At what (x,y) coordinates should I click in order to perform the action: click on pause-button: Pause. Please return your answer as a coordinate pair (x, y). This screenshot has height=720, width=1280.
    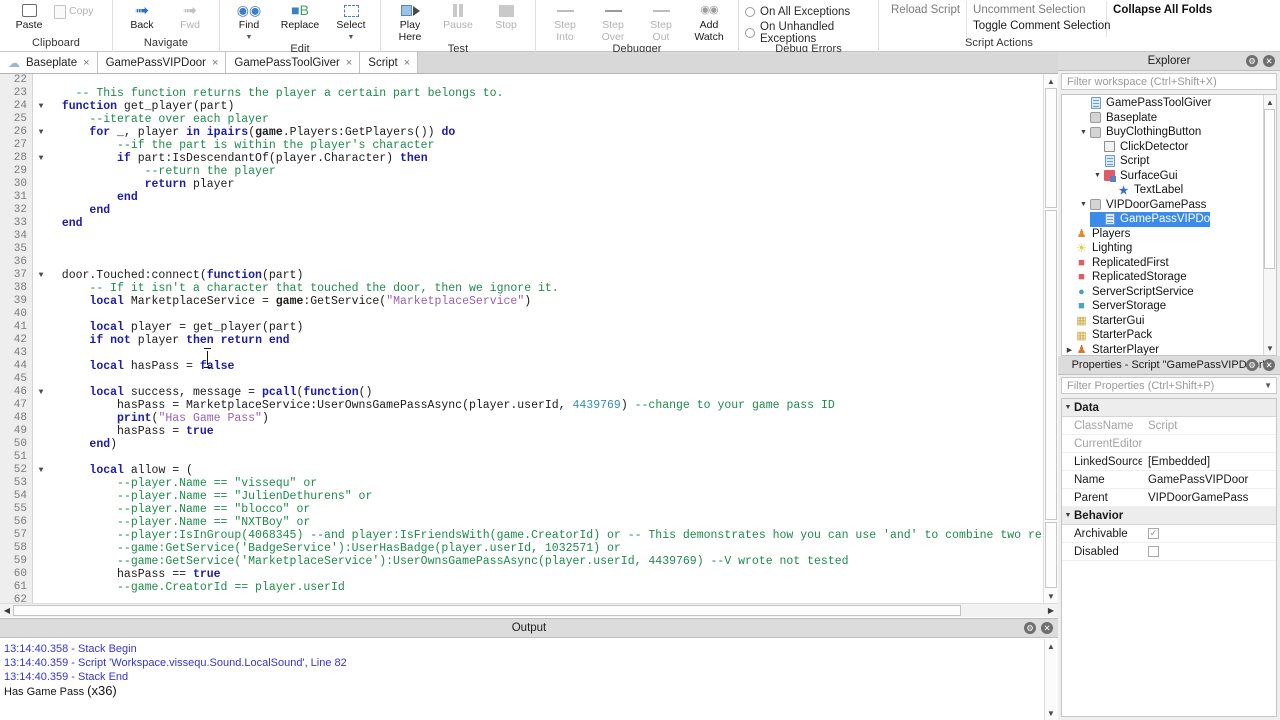
    Looking at the image, I should click on (458, 16).